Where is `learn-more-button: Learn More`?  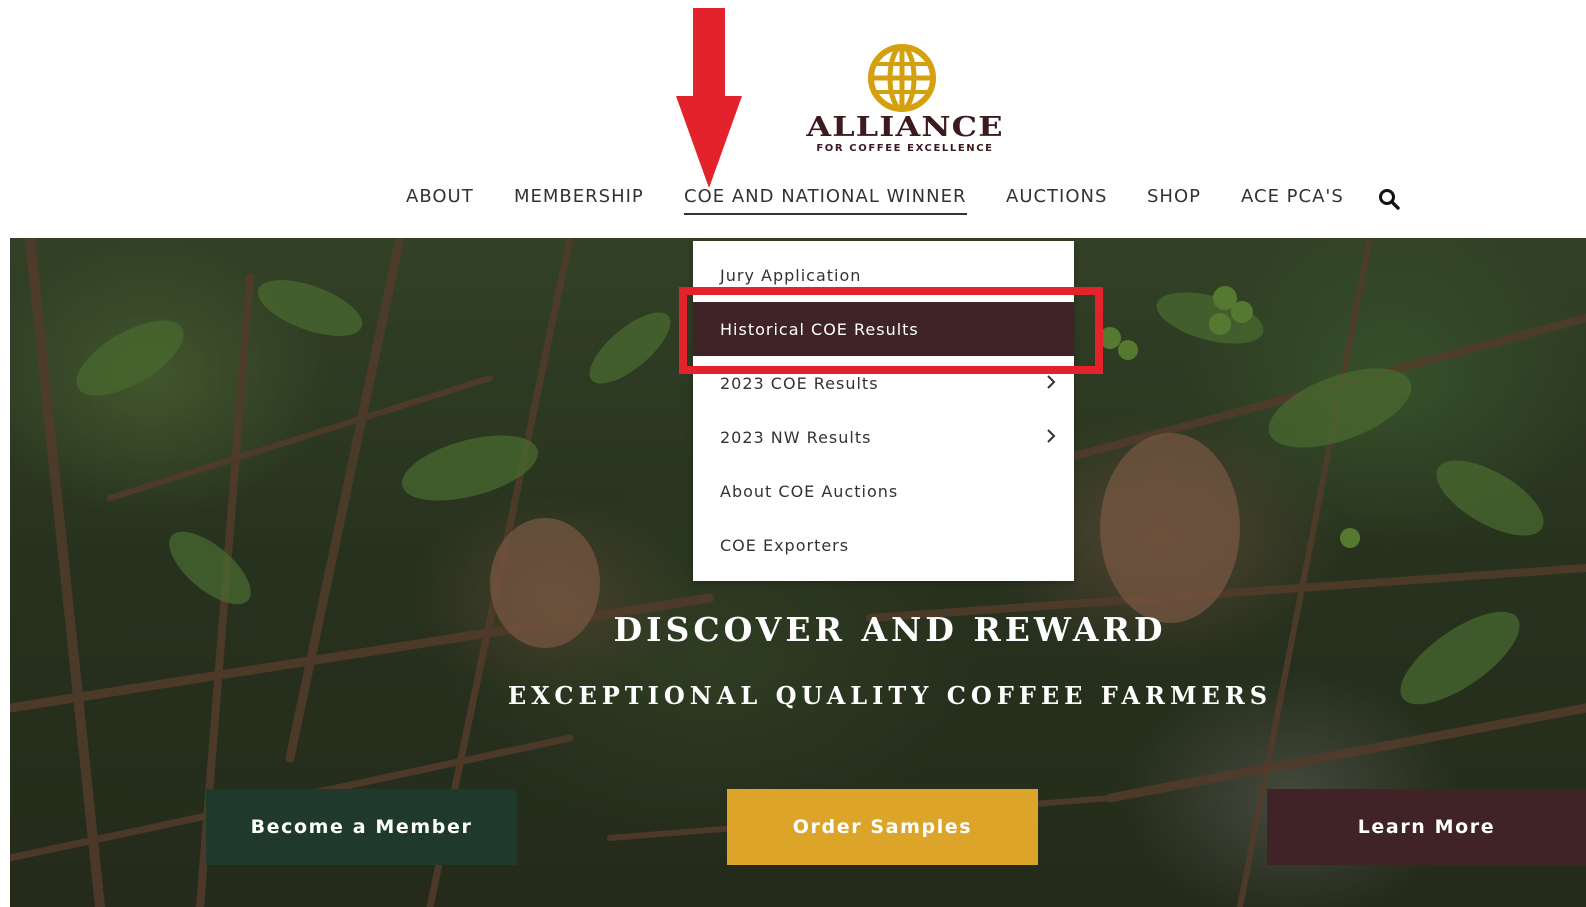 learn-more-button: Learn More is located at coordinates (1426, 827).